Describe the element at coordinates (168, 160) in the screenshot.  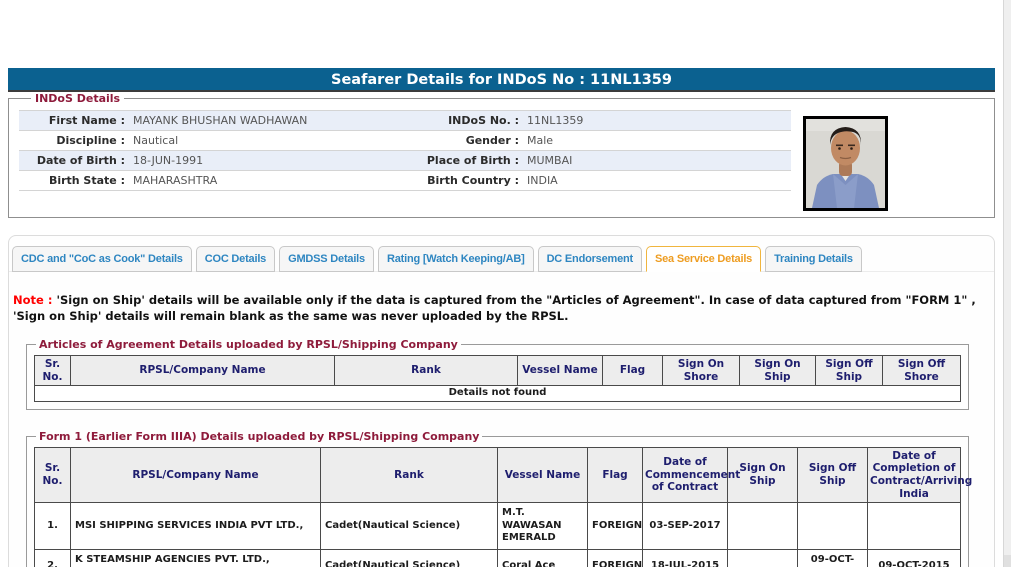
I see `field-value: 18-JUN-1991` at that location.